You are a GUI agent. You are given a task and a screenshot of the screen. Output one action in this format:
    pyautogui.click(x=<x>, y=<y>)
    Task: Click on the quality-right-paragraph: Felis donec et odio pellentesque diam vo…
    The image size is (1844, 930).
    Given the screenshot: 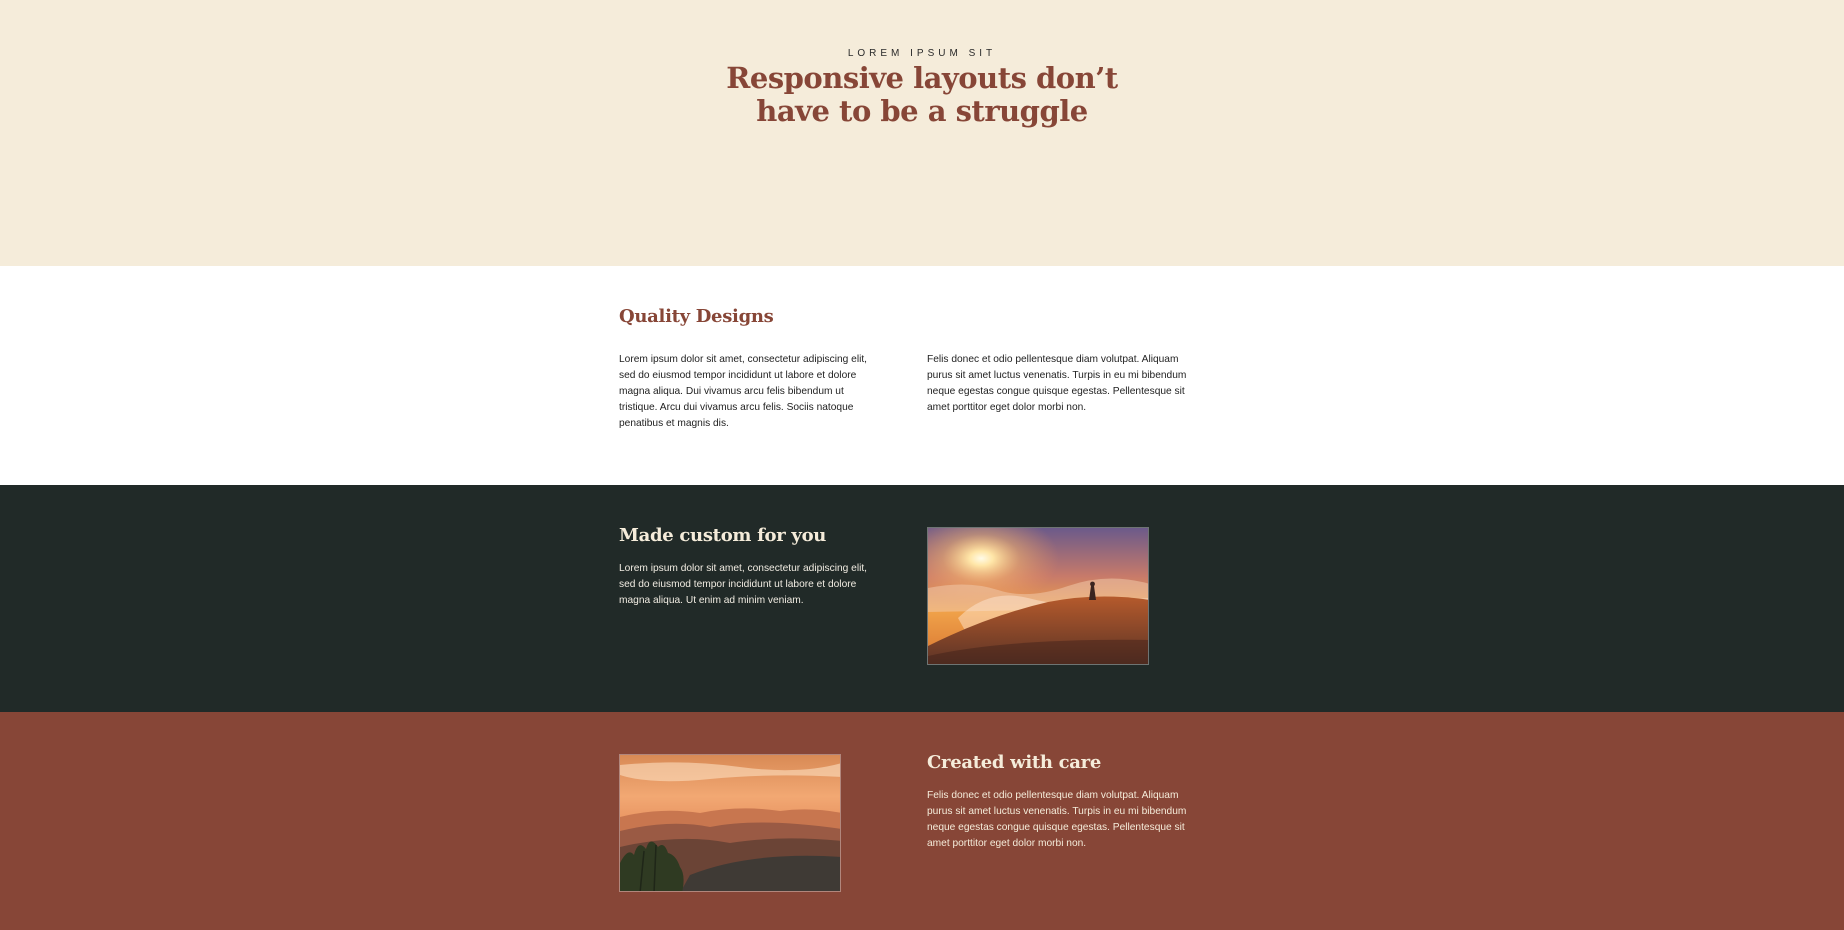 What is the action you would take?
    pyautogui.click(x=1057, y=383)
    